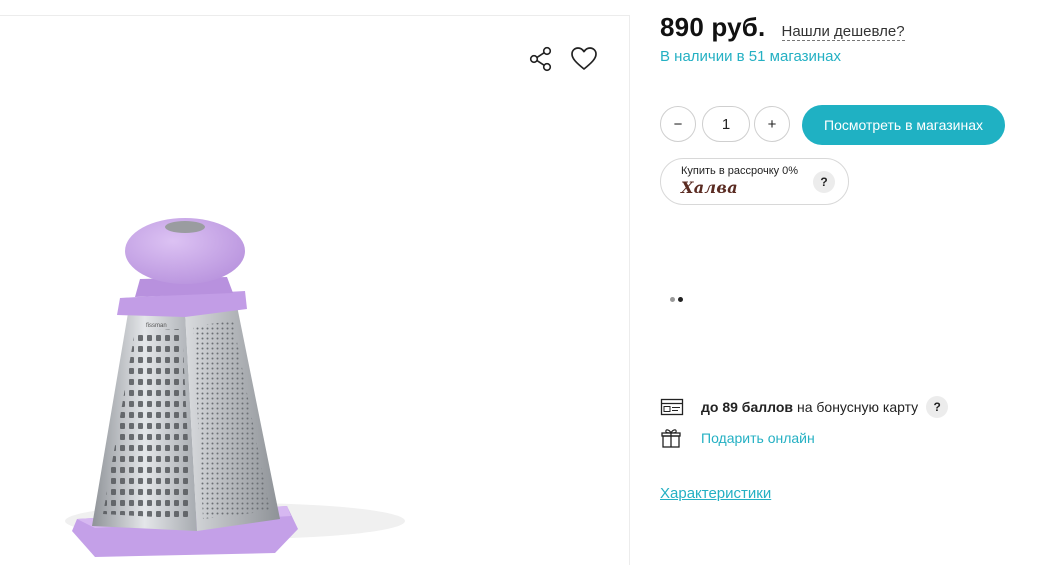 This screenshot has width=1052, height=565. Describe the element at coordinates (903, 125) in the screenshot. I see `view-in-stores-button: Посмотреть в магазинах` at that location.